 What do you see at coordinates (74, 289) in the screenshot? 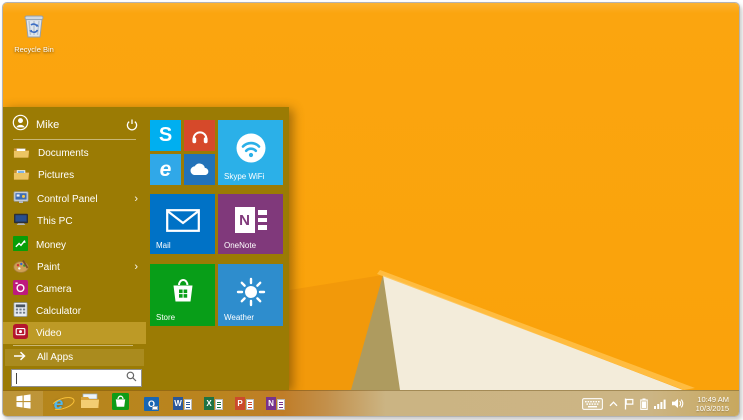
I see `menu-item-camera: Camera` at bounding box center [74, 289].